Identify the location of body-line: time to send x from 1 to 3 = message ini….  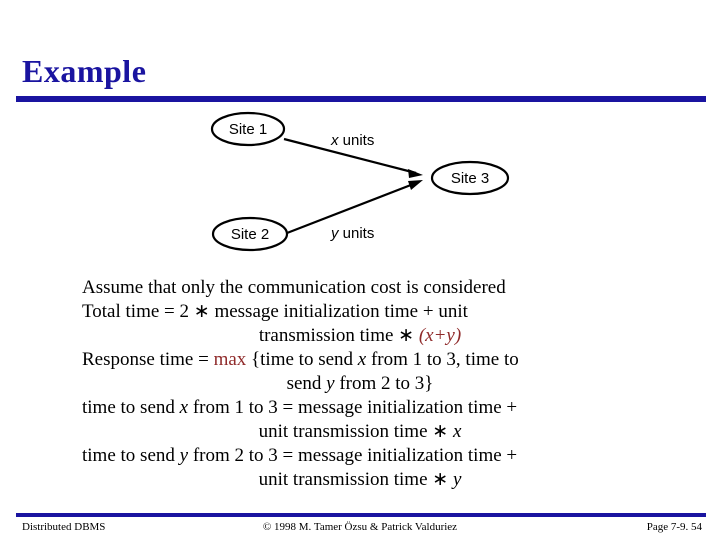
(360, 408).